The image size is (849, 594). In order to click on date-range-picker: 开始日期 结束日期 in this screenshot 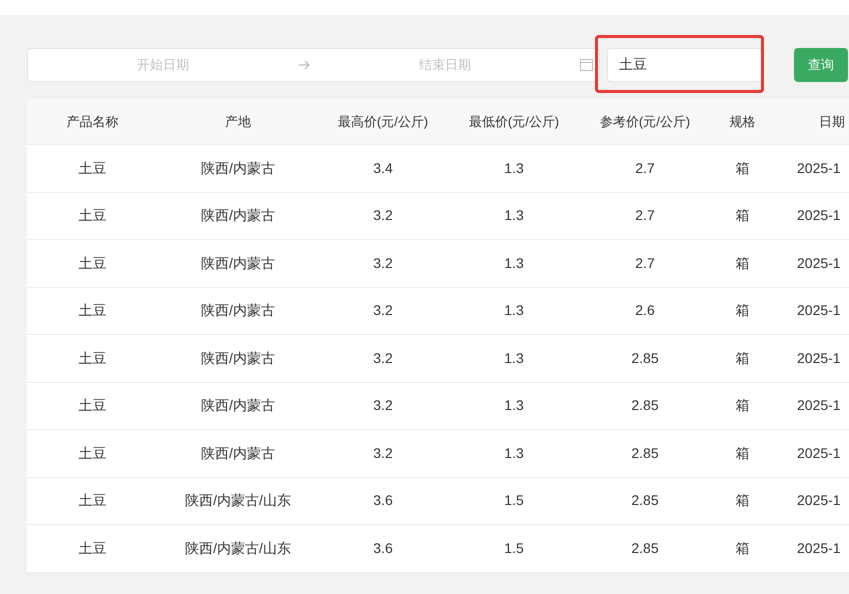, I will do `click(313, 65)`.